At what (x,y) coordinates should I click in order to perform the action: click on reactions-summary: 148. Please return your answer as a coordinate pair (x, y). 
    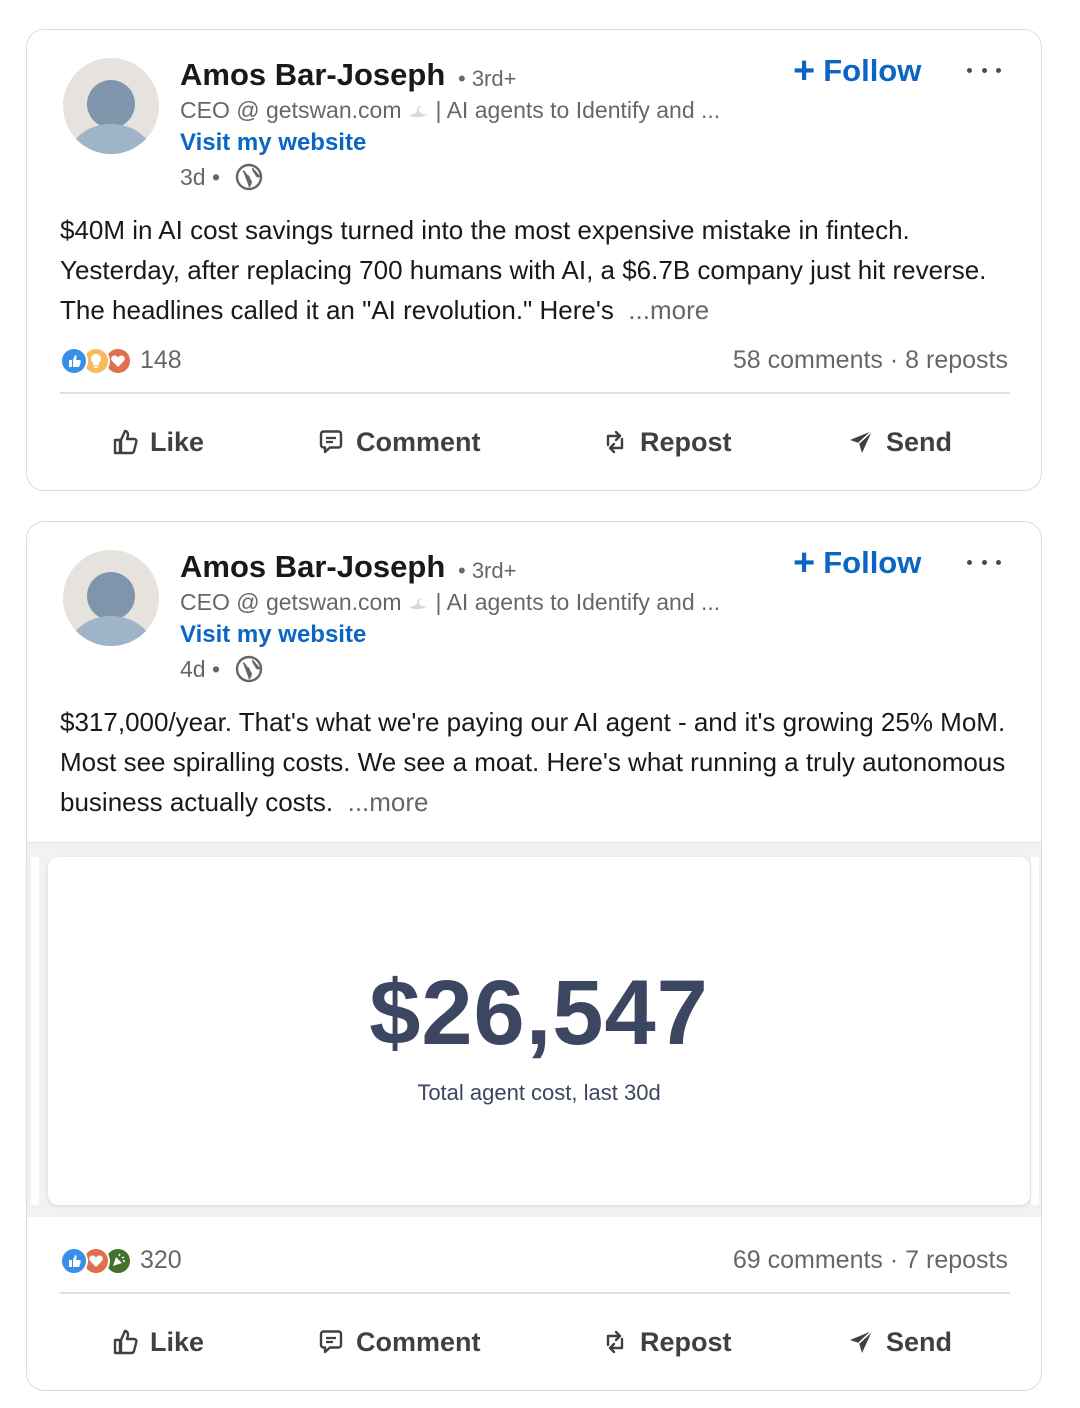
    Looking at the image, I should click on (121, 360).